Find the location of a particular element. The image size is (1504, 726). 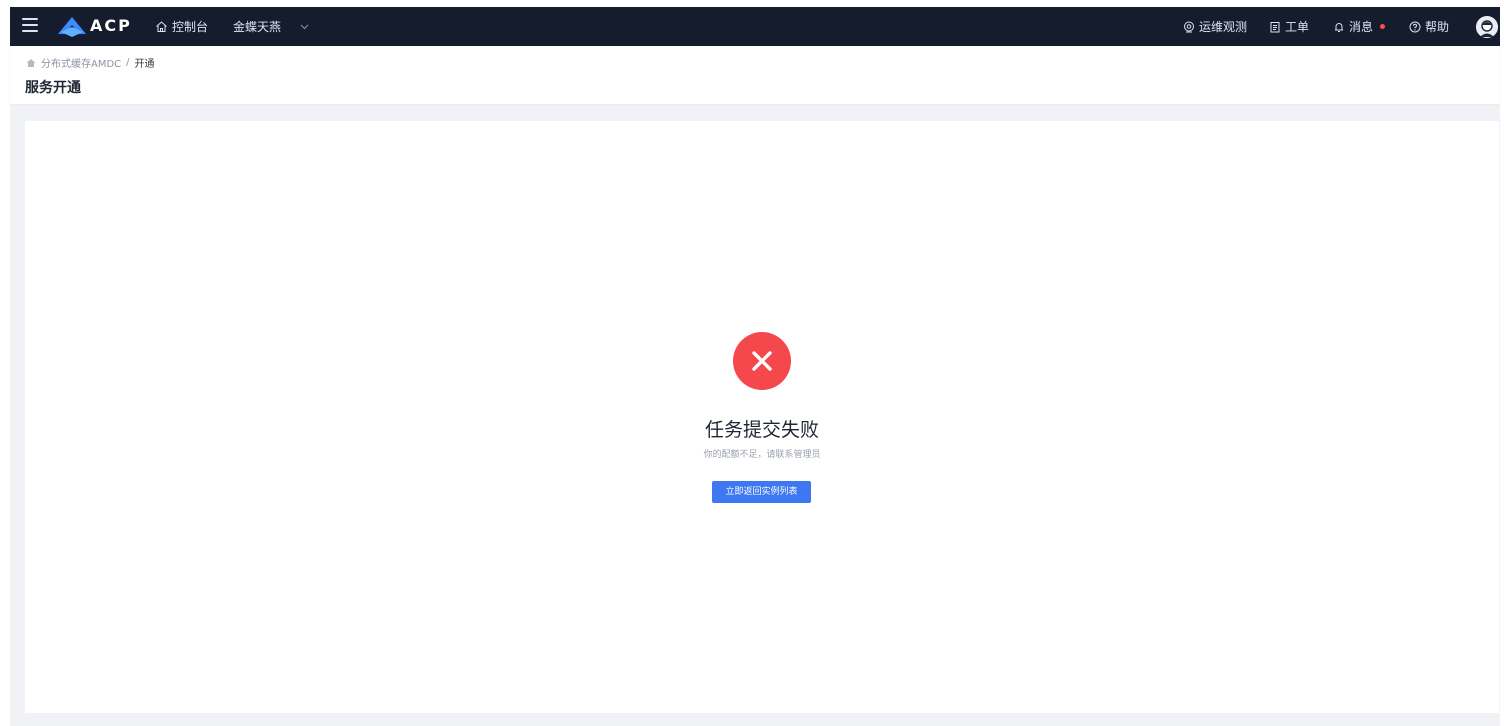

monitor-icon is located at coordinates (1189, 26).